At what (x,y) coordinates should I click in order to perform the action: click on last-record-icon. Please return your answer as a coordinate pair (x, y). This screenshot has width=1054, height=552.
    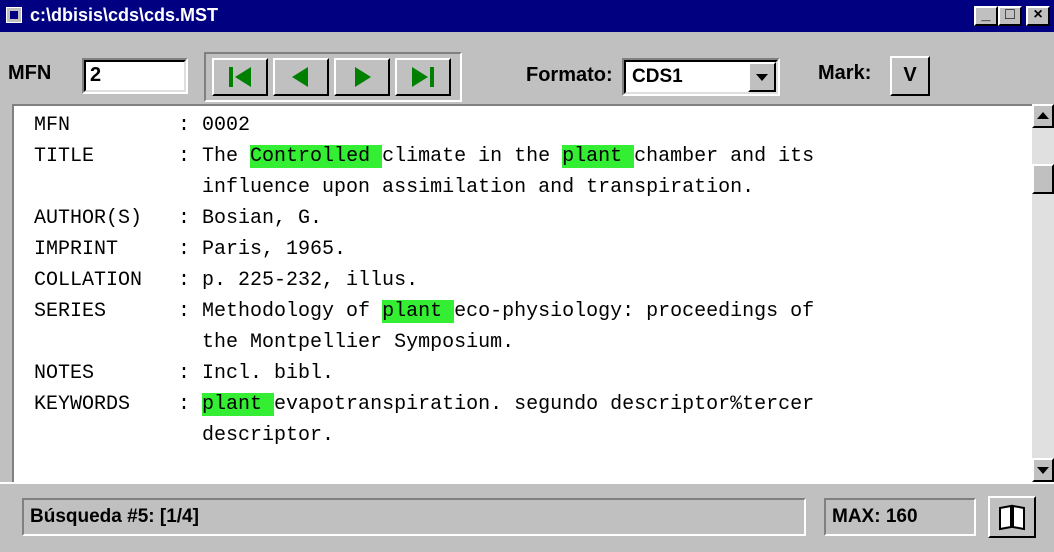
    Looking at the image, I should click on (423, 77).